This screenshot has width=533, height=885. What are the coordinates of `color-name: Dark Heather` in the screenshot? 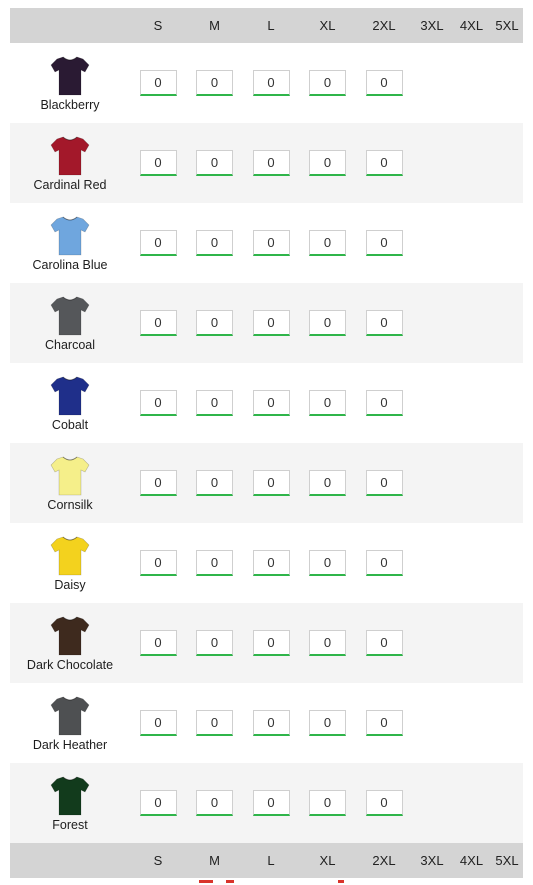 It's located at (70, 745).